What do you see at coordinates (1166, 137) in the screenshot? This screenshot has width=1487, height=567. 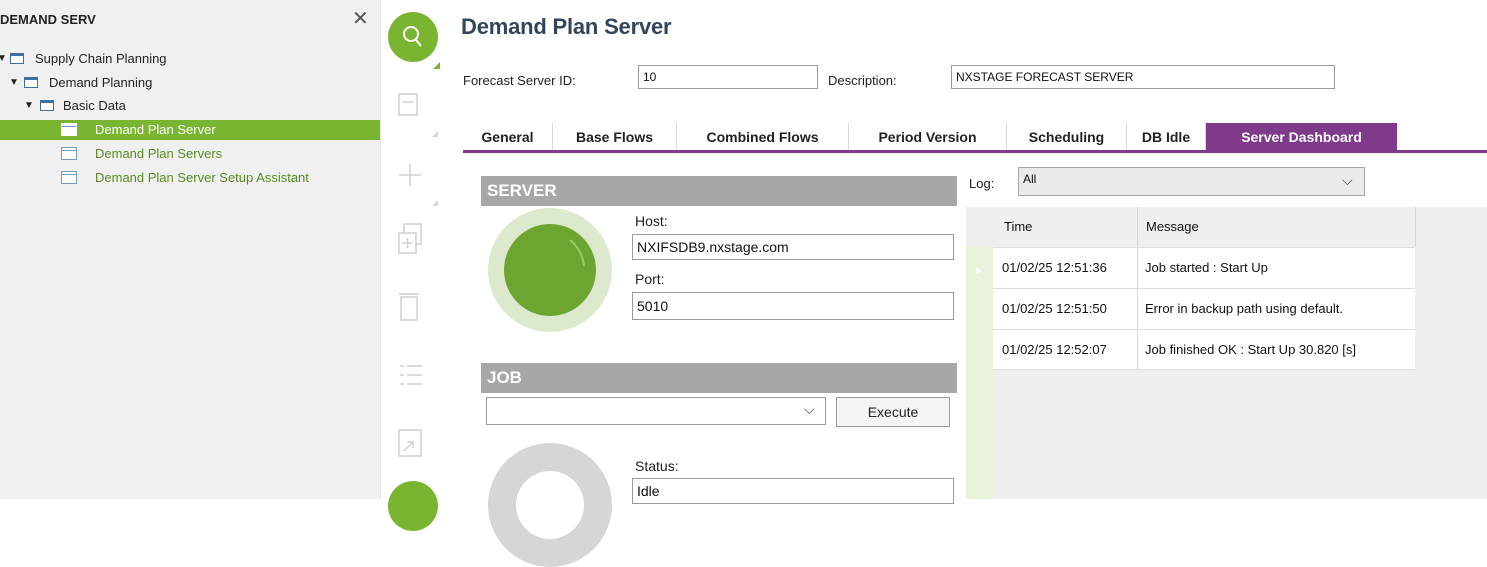 I see `tab-db-idle: DB Idle` at bounding box center [1166, 137].